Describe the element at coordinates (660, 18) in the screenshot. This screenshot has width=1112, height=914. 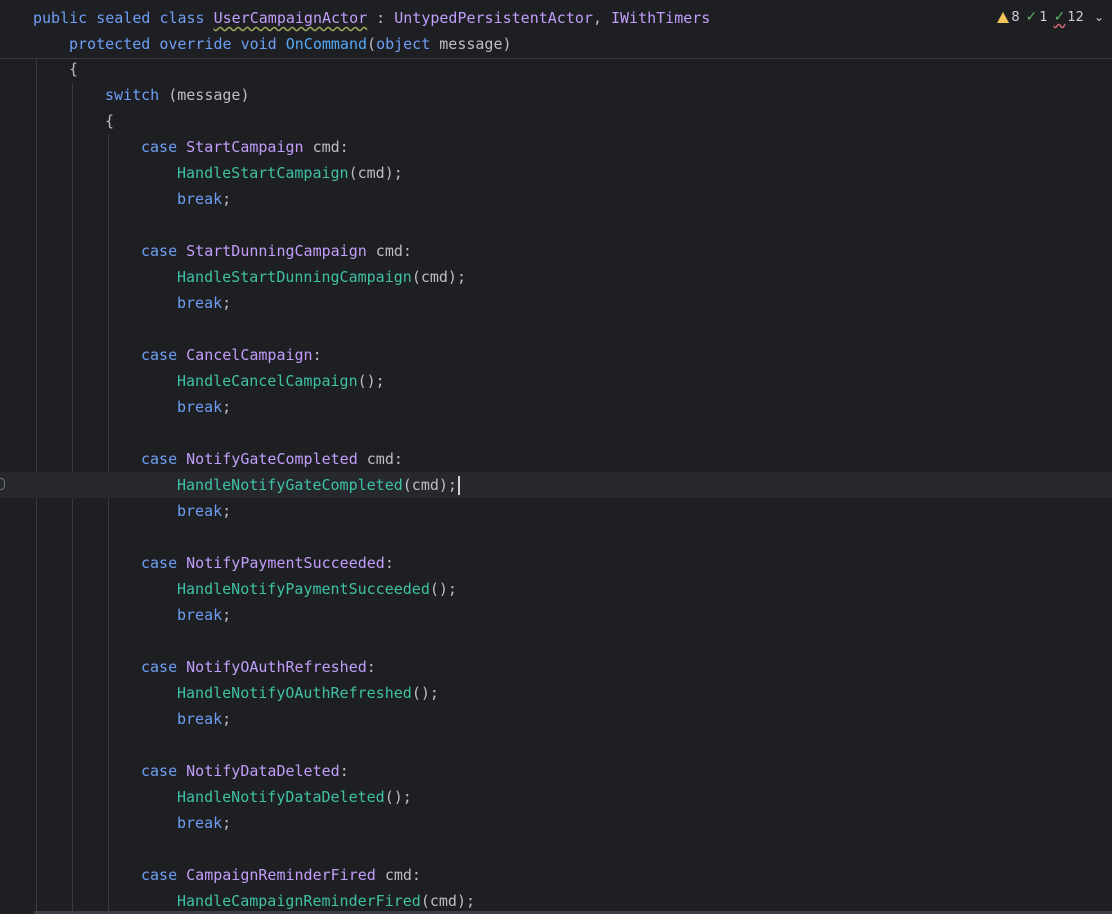
I see `interface-name: IWithTimers` at that location.